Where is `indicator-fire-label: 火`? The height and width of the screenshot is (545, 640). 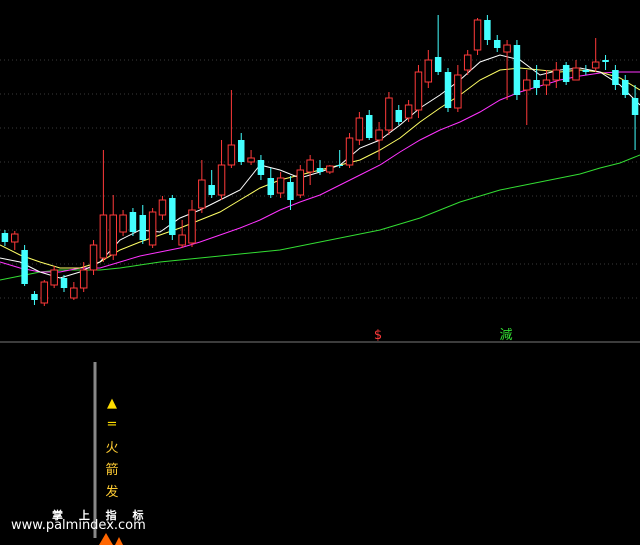
indicator-fire-label: 火 is located at coordinates (111, 448).